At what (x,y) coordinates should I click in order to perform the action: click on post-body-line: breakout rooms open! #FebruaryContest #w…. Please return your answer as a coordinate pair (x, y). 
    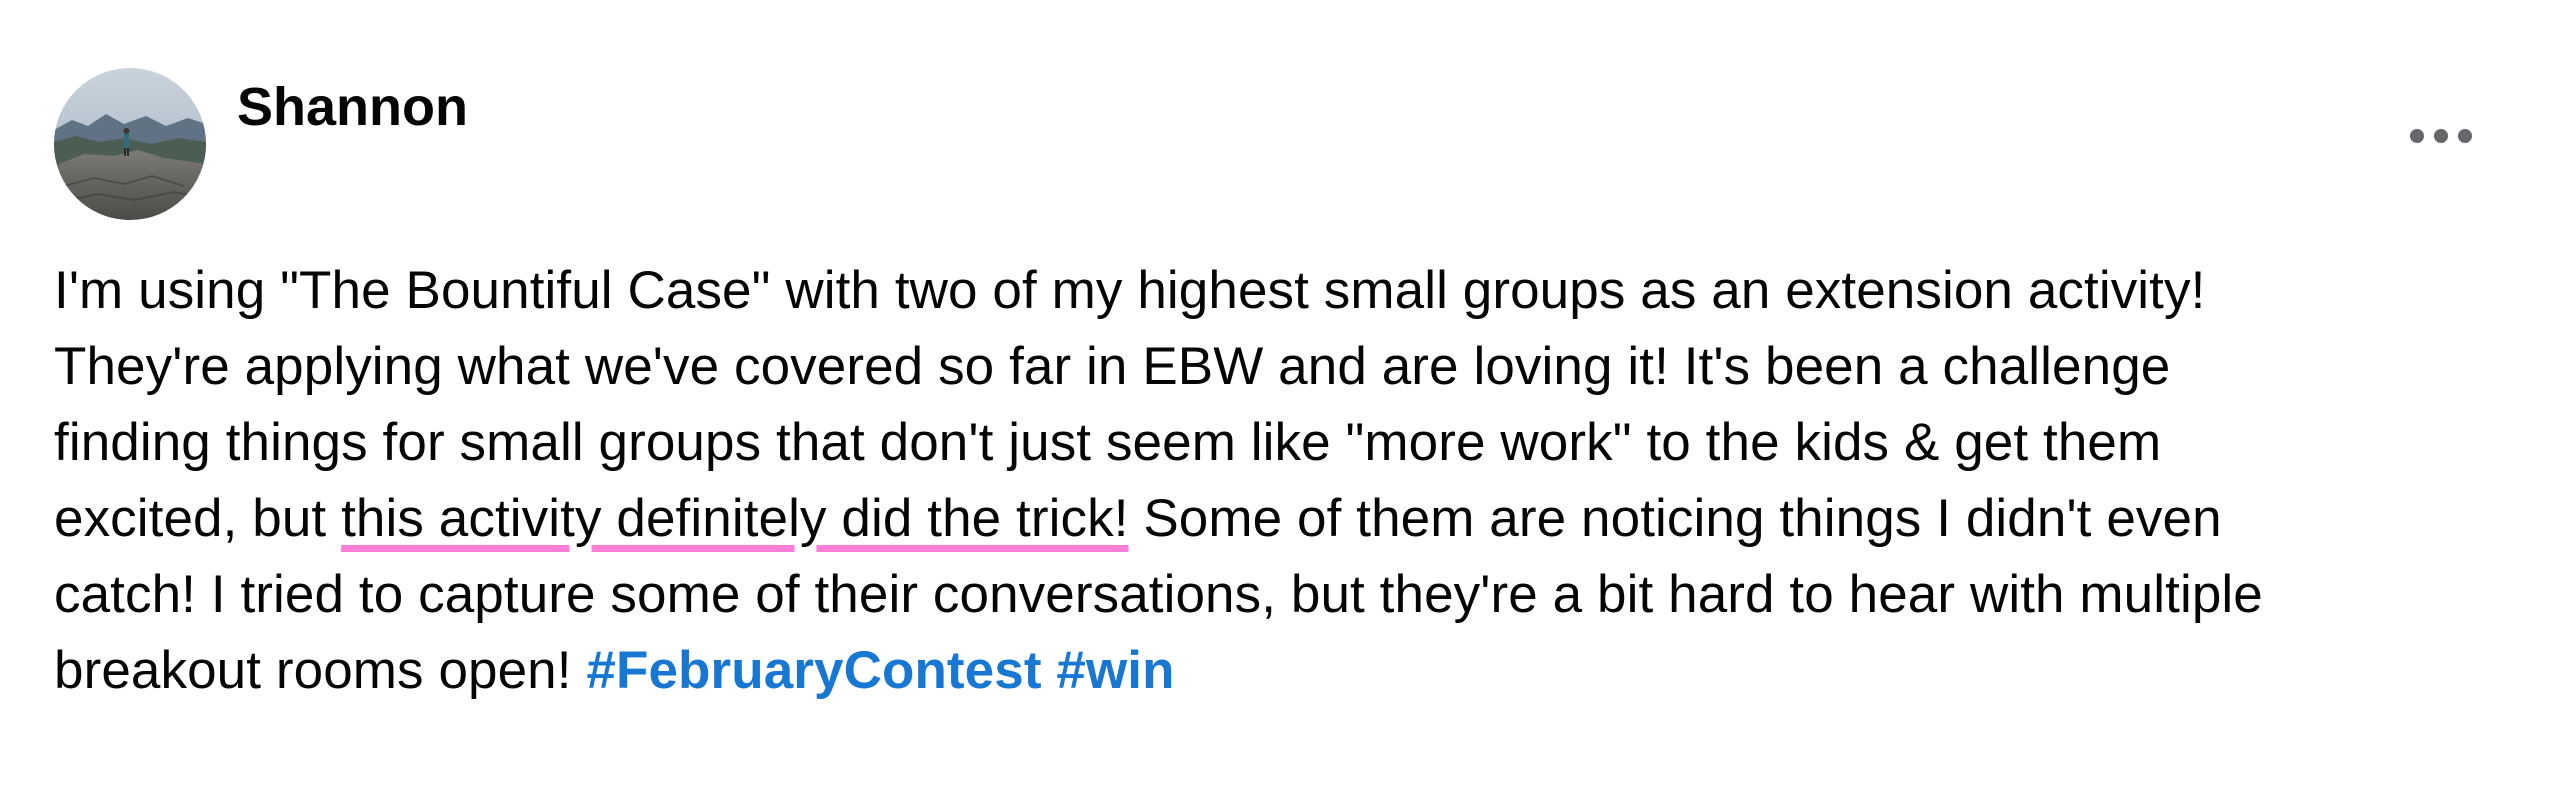
    Looking at the image, I should click on (1294, 671).